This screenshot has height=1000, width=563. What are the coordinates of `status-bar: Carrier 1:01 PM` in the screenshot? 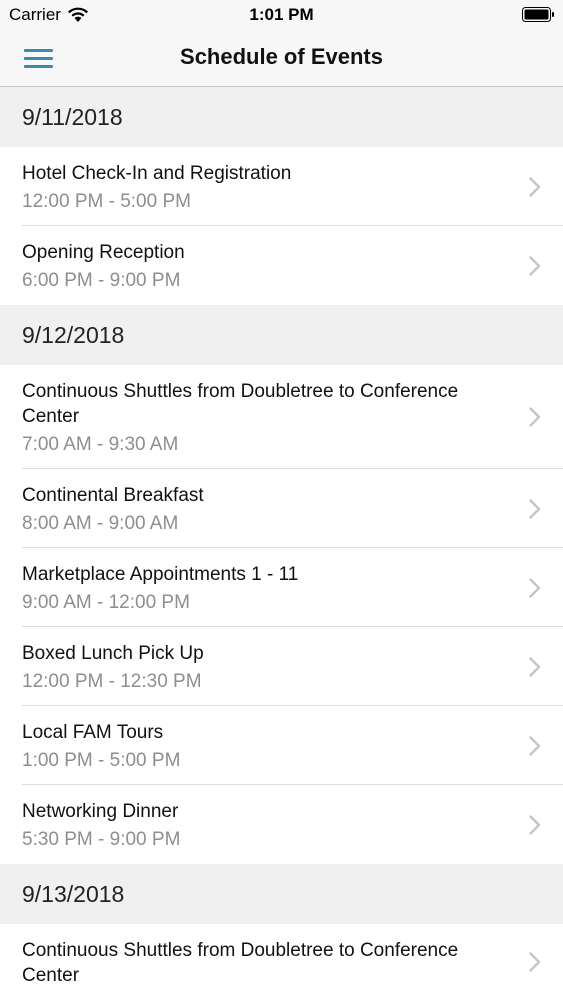 It's located at (281, 15).